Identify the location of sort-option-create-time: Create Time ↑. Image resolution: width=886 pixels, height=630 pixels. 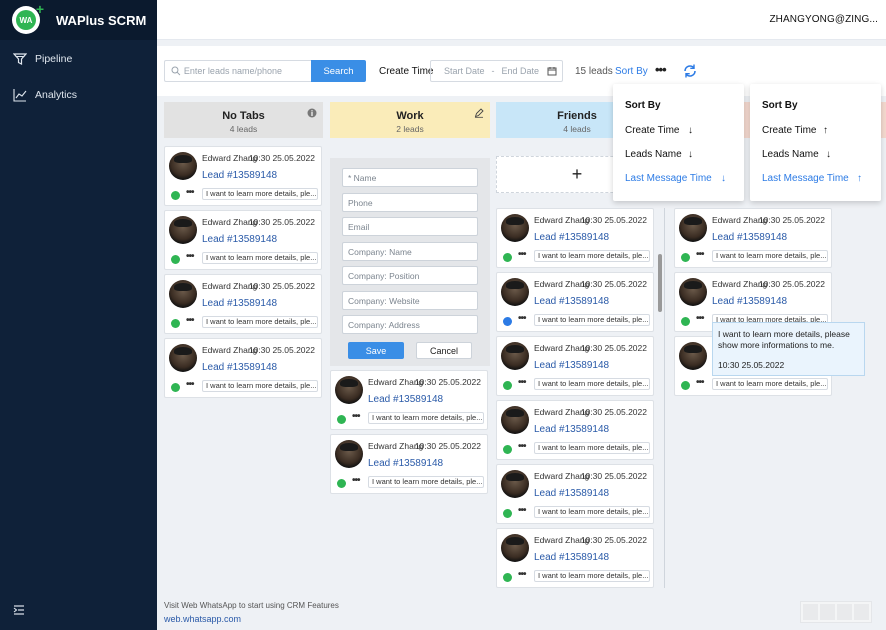
(817, 130).